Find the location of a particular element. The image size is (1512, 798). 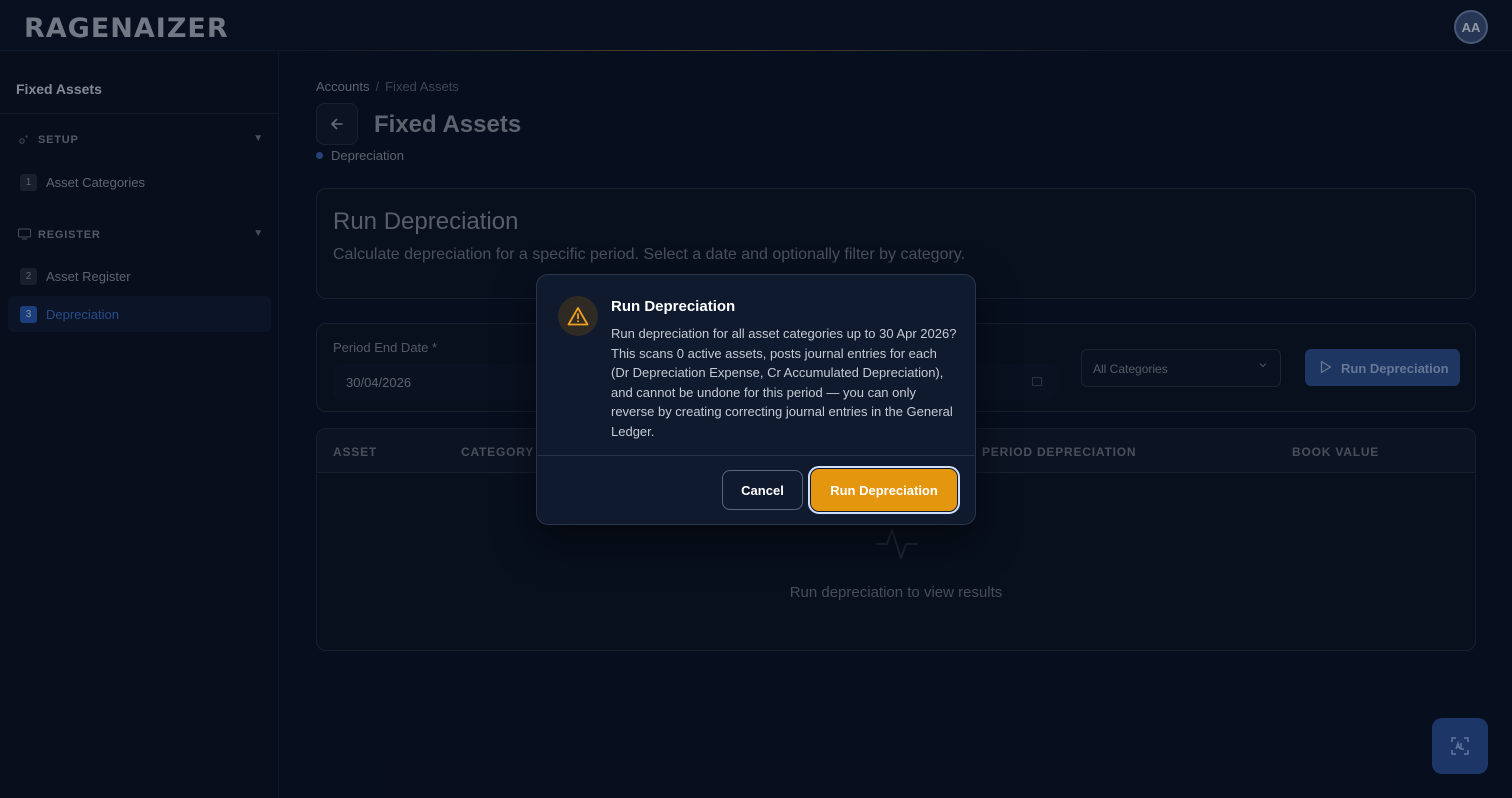

confirm-run-depreciation-button: Run Depreciation is located at coordinates (884, 490).